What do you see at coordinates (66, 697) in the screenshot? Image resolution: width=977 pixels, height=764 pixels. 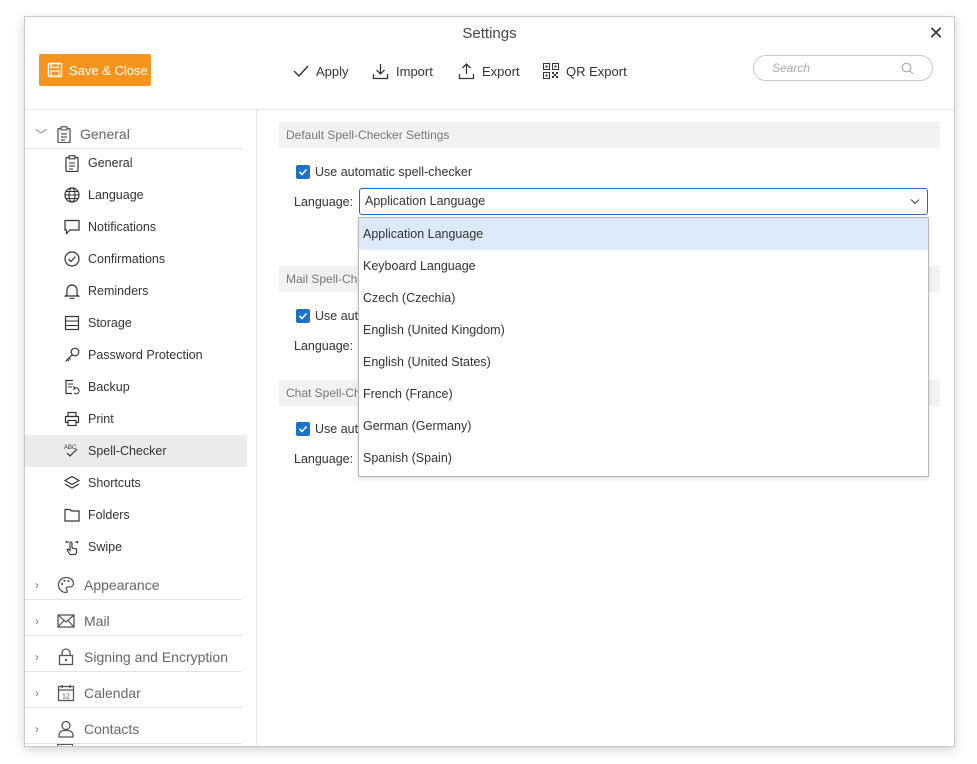 I see `svg-text: 12` at bounding box center [66, 697].